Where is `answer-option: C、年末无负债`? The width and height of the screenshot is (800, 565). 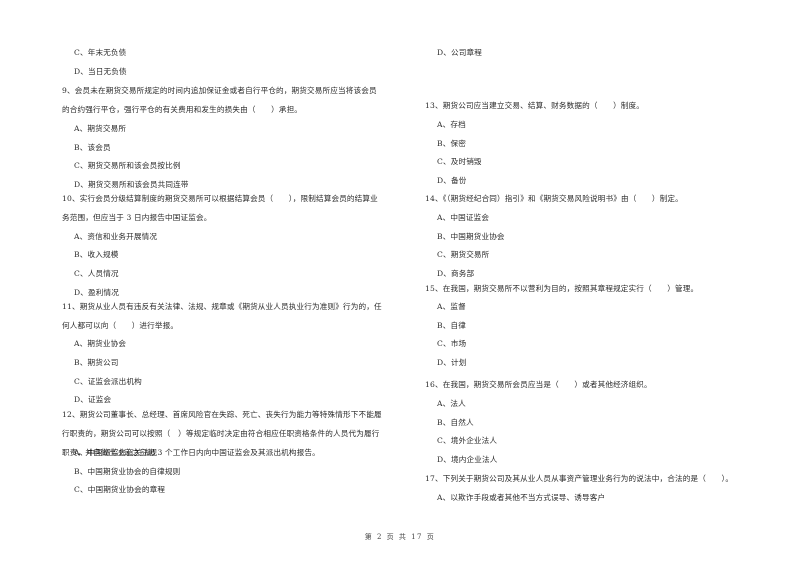
answer-option: C、年末无负债 is located at coordinates (100, 52).